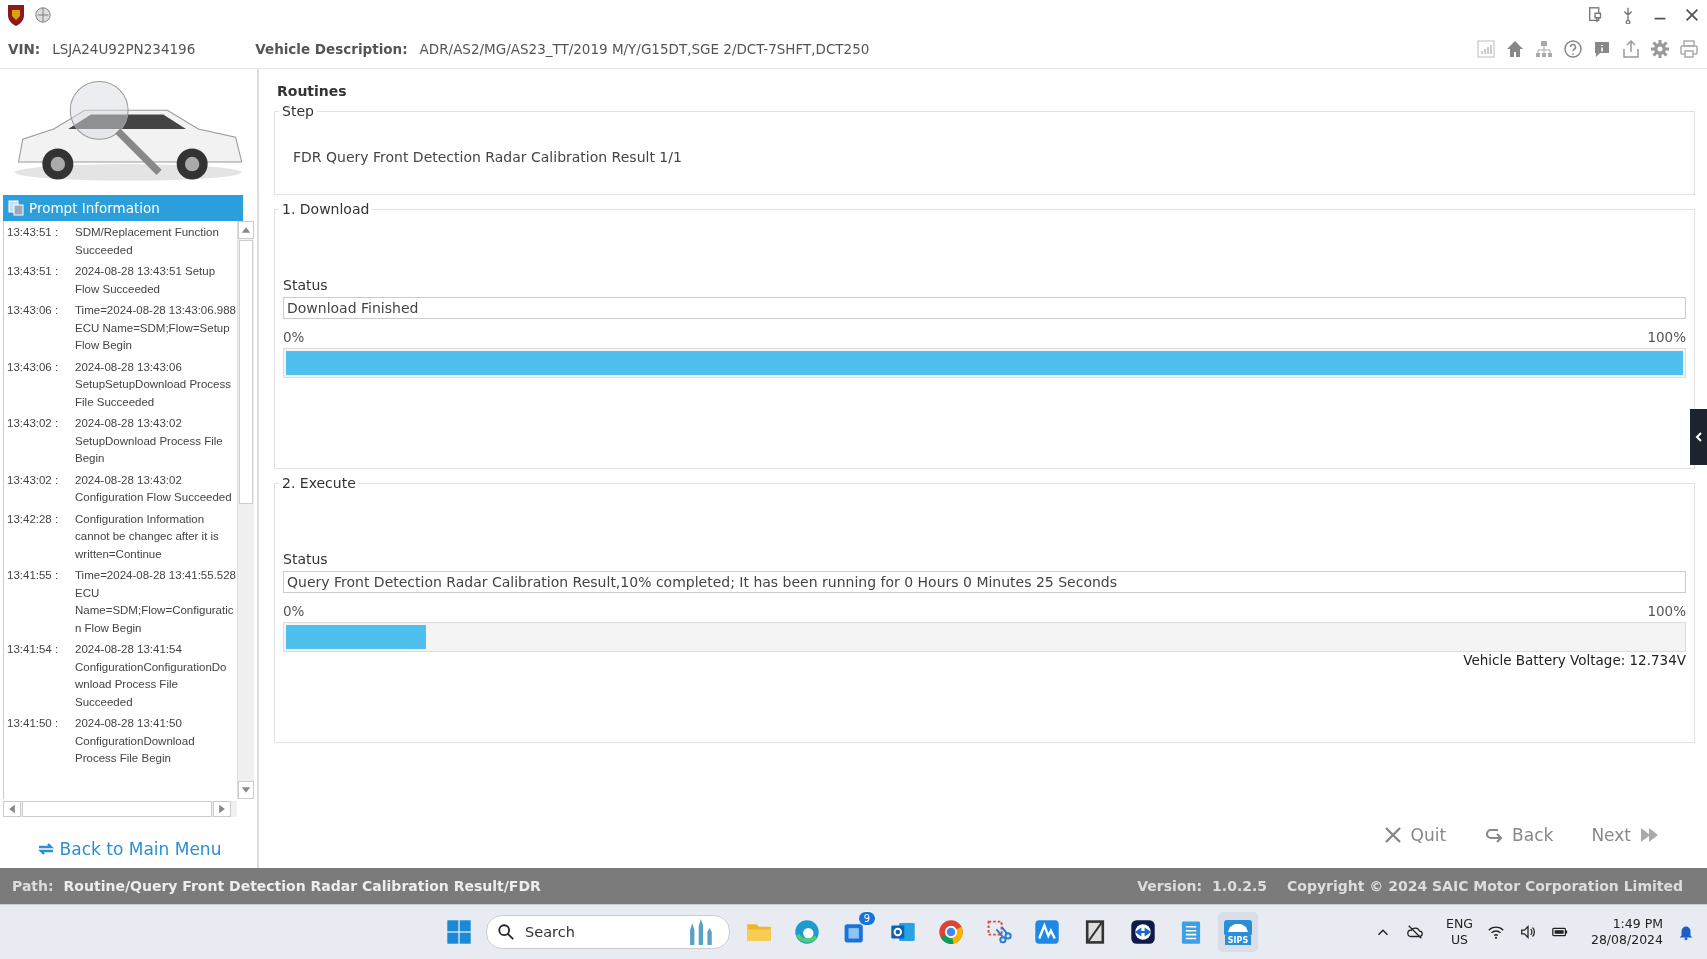 This screenshot has width=1707, height=959. I want to click on status-field: Query Front Detection Radar Calibration Result,10% completed; It has been running for 0 Hours 0 Minutes 25 Seconds, so click(984, 582).